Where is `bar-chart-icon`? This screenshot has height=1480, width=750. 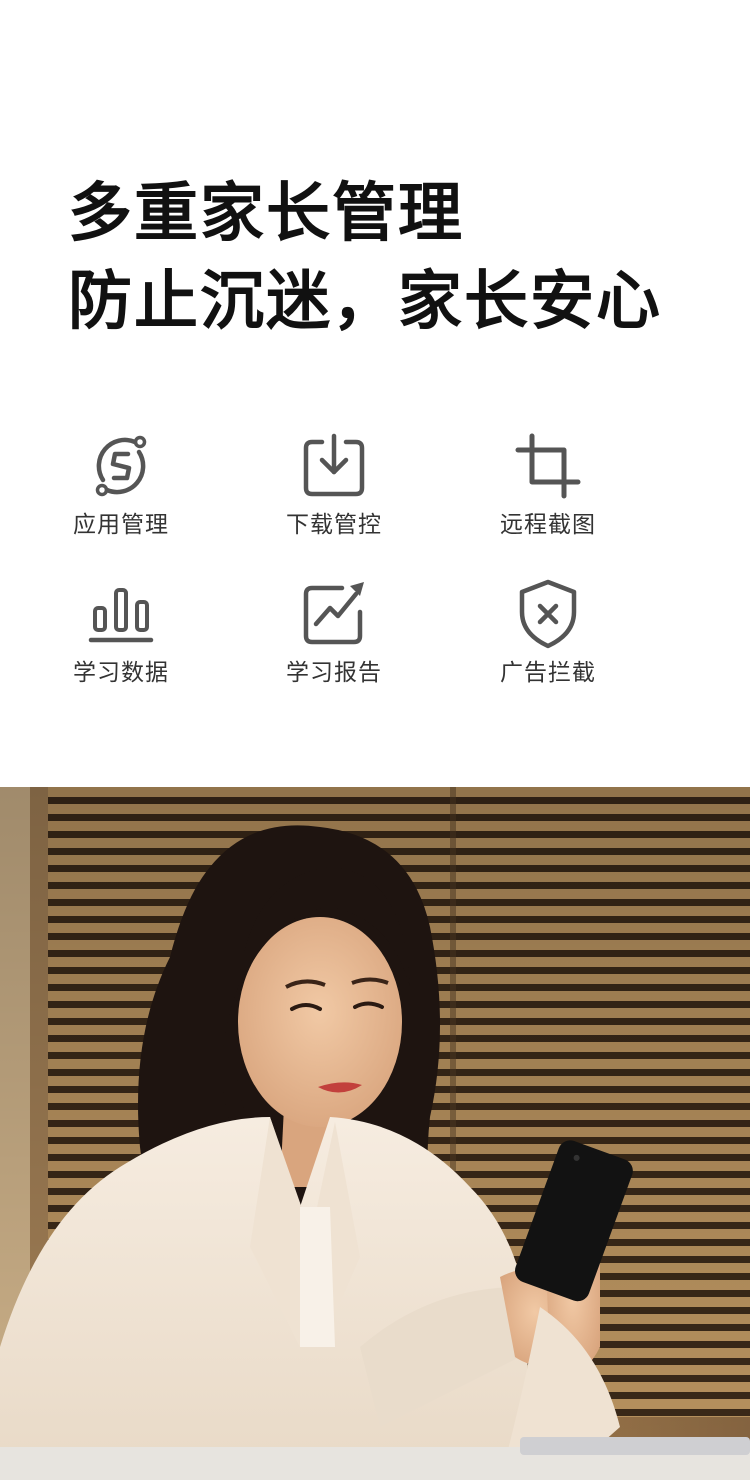
bar-chart-icon is located at coordinates (121, 615).